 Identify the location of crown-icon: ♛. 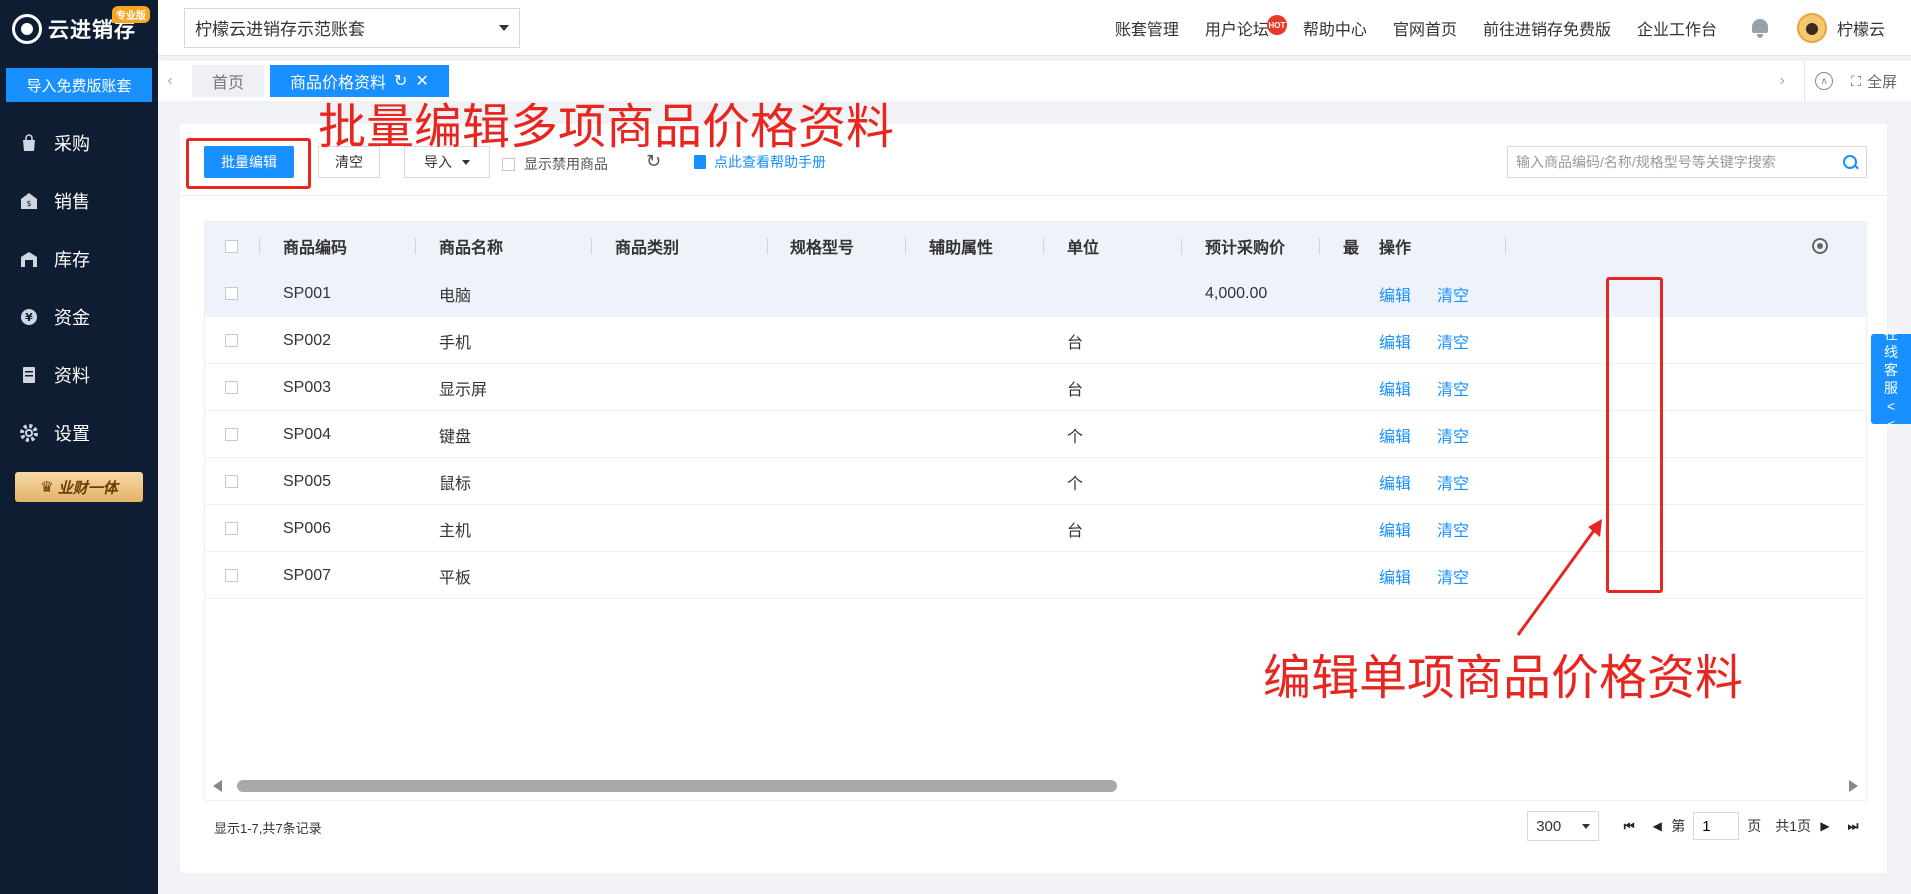
(47, 487).